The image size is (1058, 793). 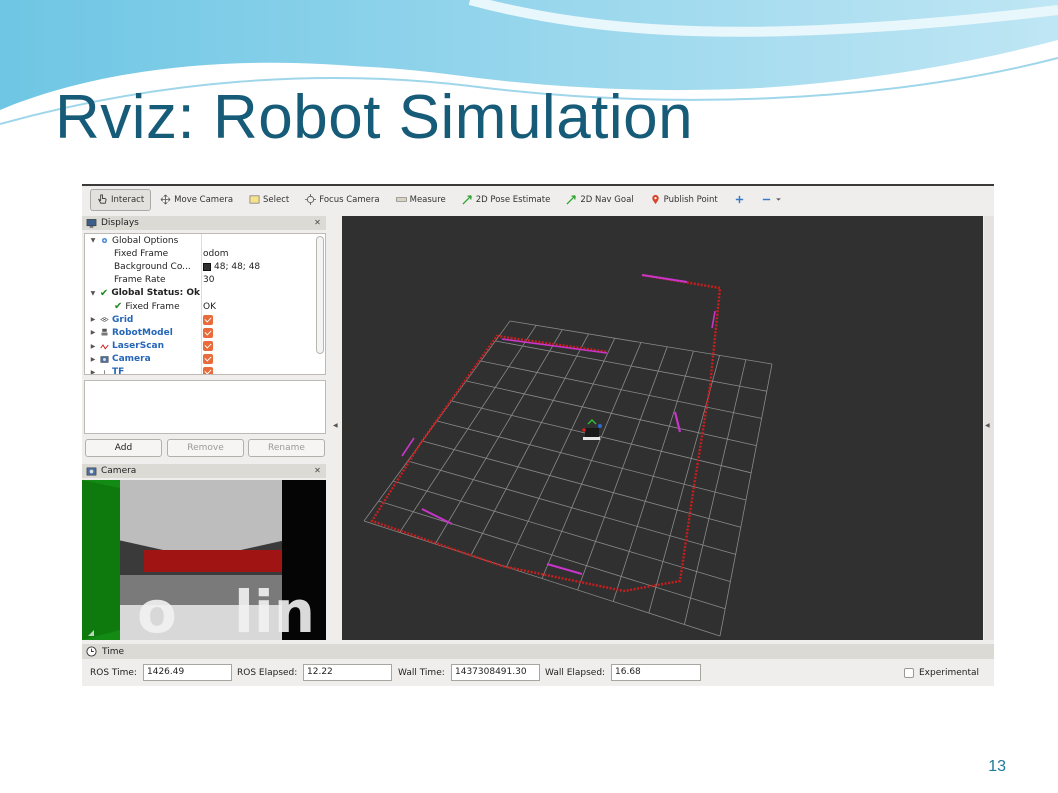 I want to click on tree-row-robot-model: ▶ RobotModel, so click(x=205, y=332).